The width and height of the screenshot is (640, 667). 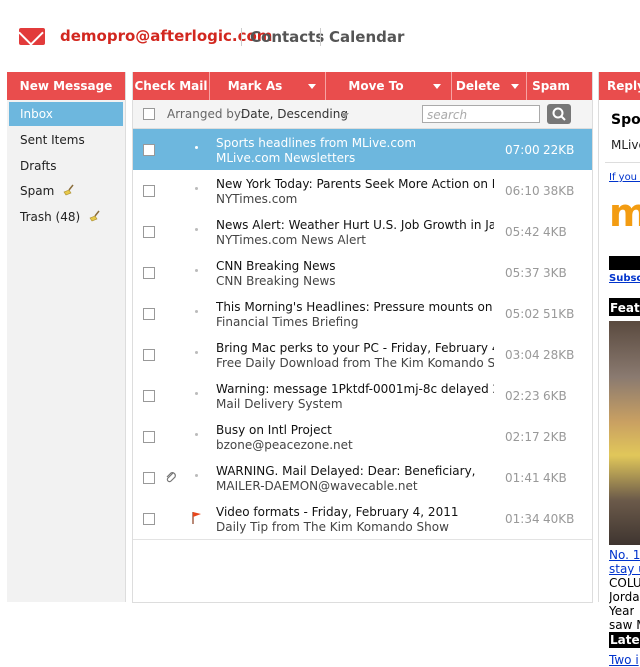 I want to click on nav-calendar: Calendar, so click(x=366, y=37).